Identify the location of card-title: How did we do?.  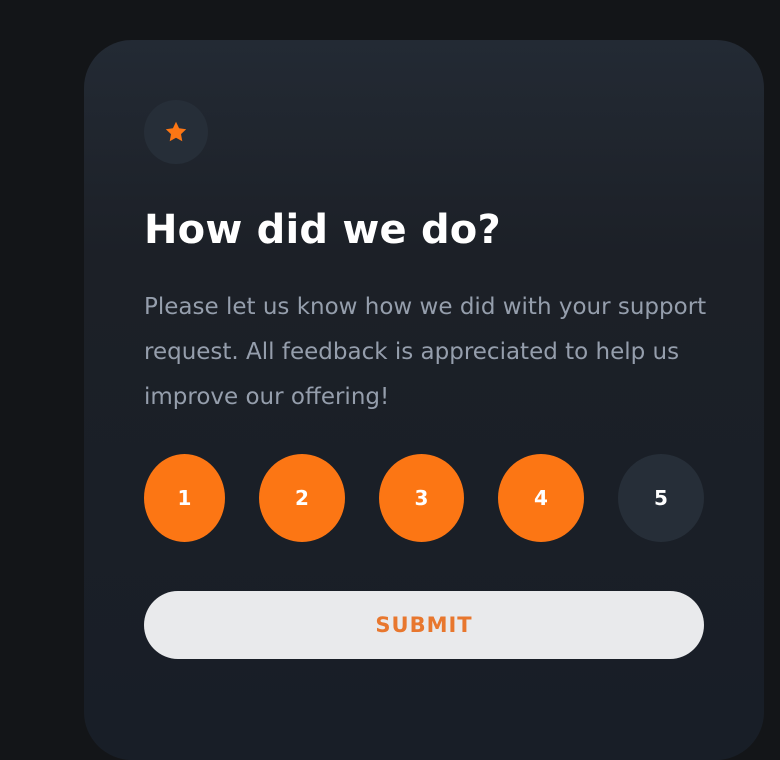
(322, 230).